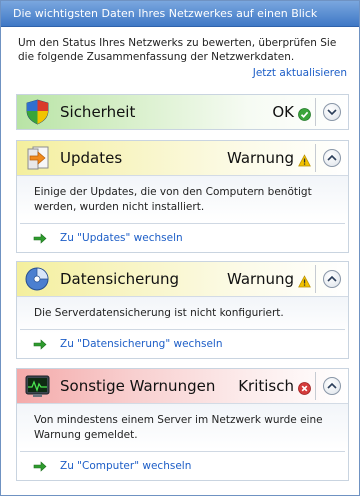  I want to click on security-status: OK, so click(283, 112).